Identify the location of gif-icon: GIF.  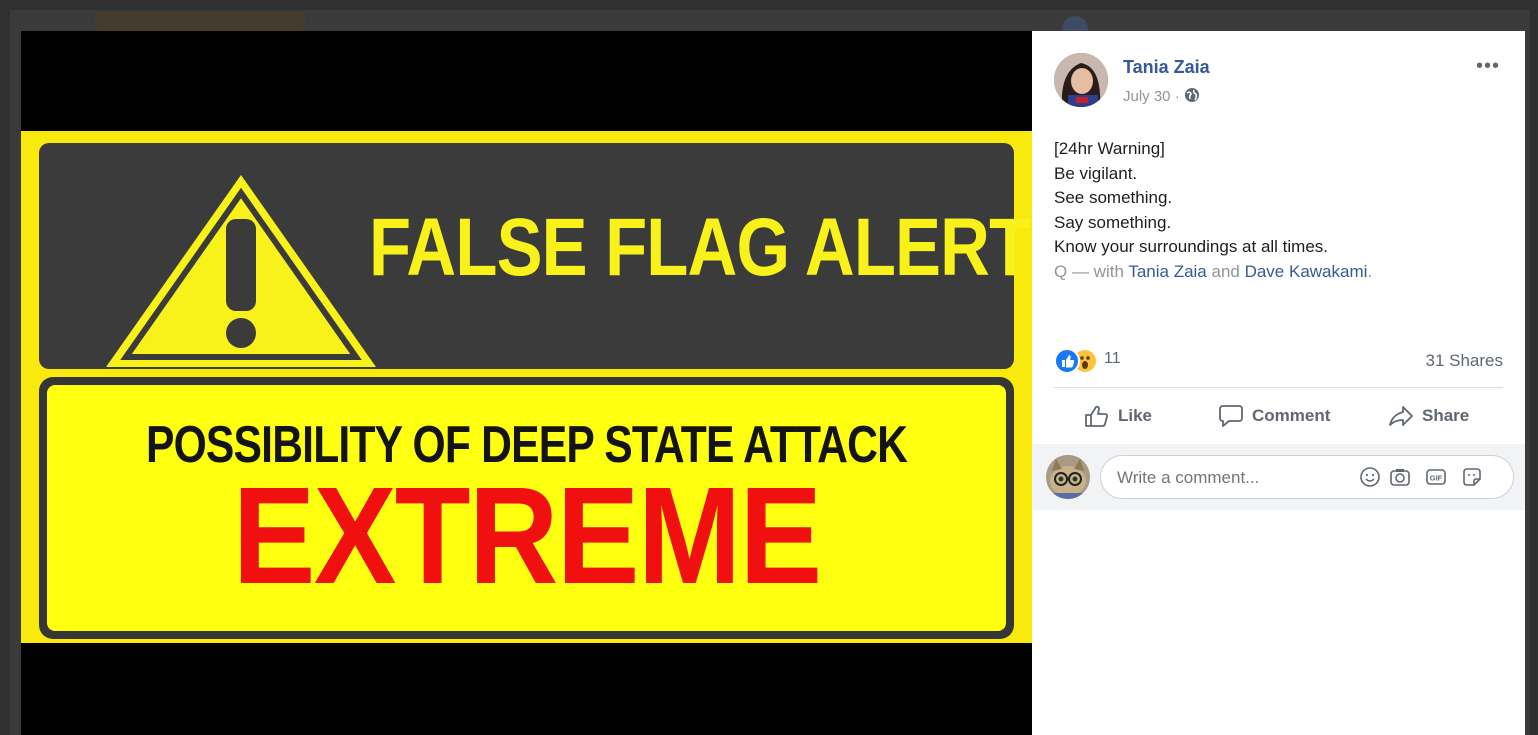
(1436, 477).